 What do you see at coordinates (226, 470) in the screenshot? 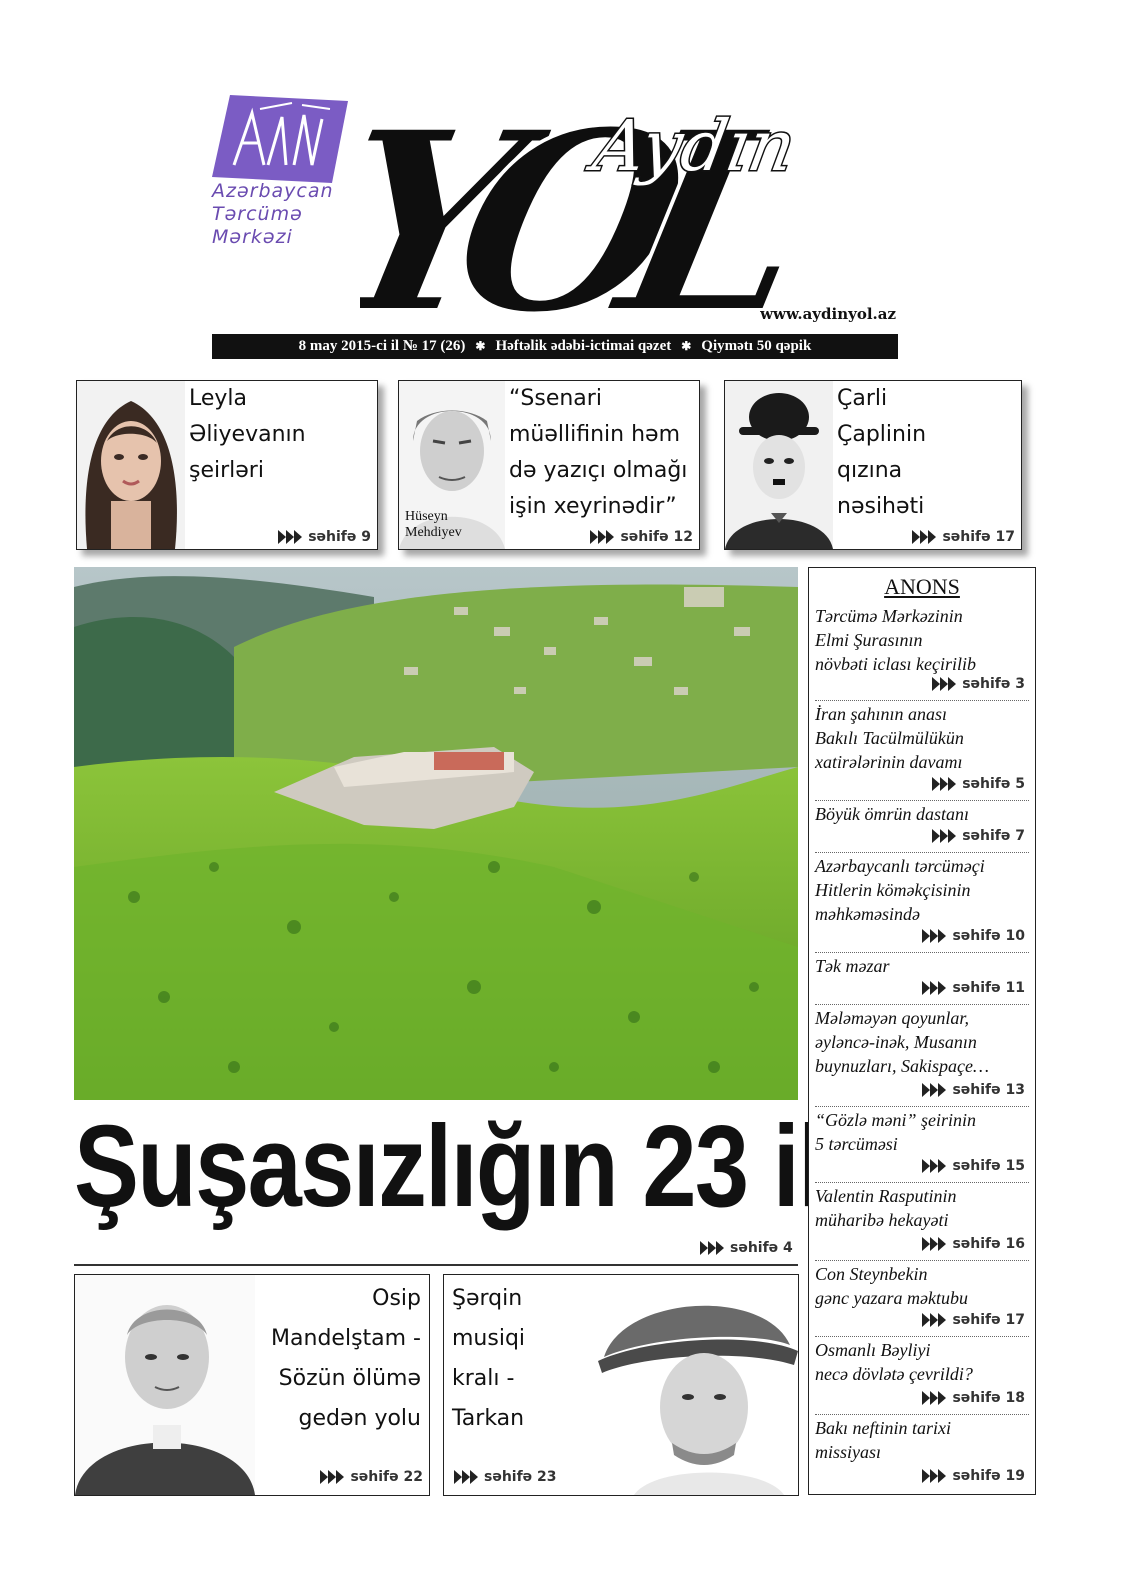
I see `teaser-title-line: şeirləri` at bounding box center [226, 470].